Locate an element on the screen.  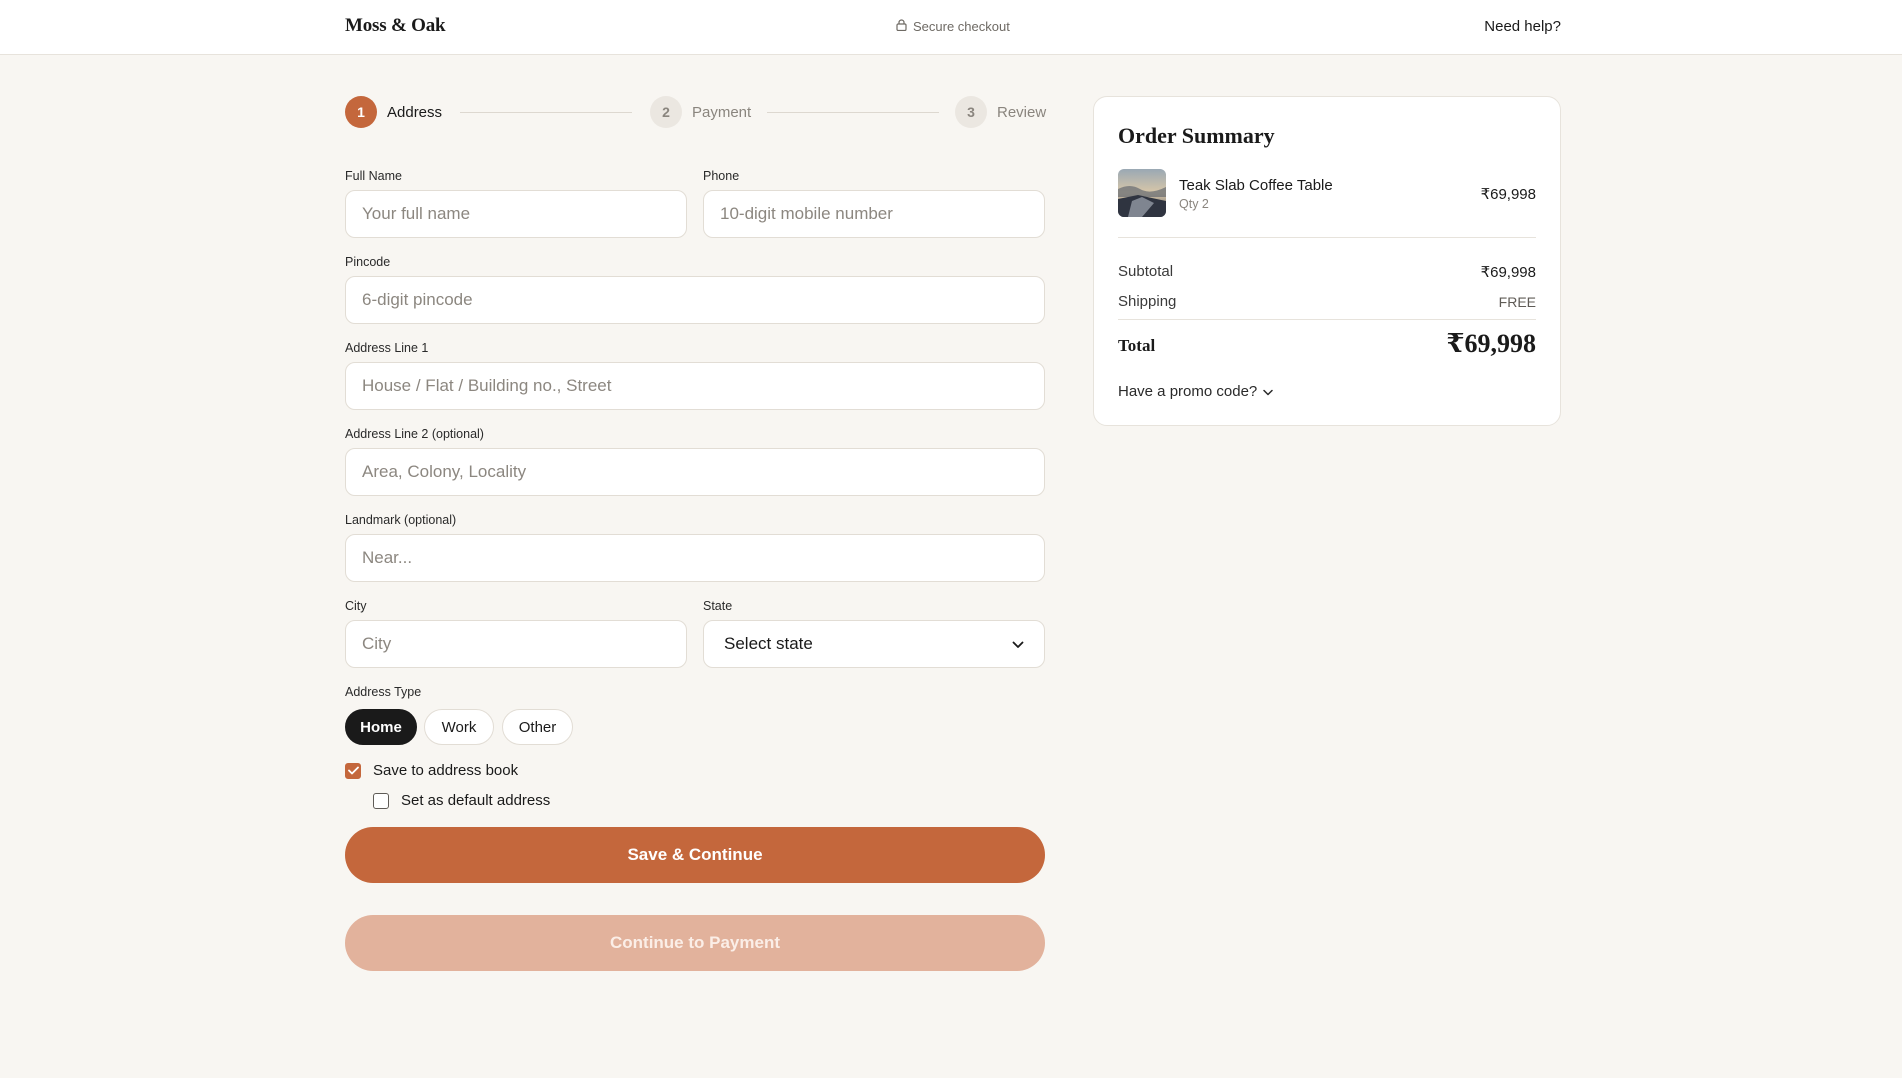
city-label: City is located at coordinates (356, 606).